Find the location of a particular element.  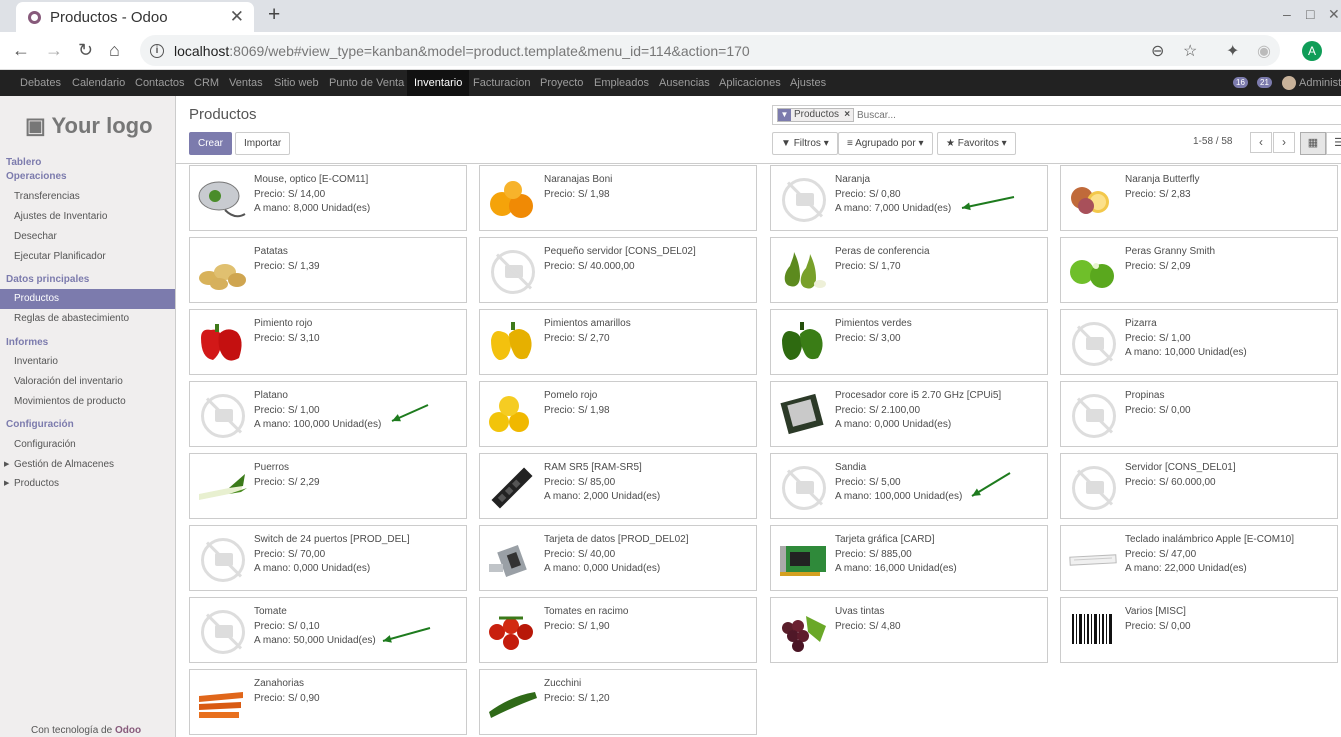

minimize-icon: – is located at coordinates (1287, 14).